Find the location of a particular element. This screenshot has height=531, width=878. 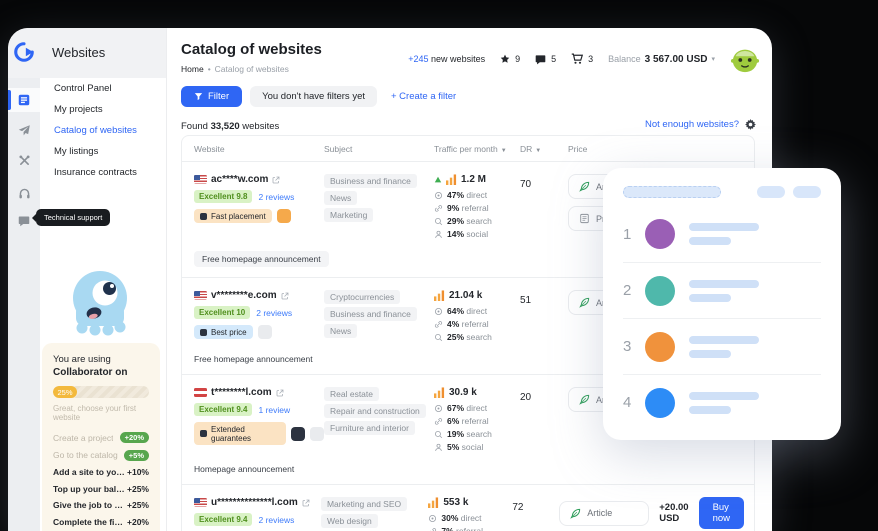

usage-progress-bar: 25% is located at coordinates (101, 392).